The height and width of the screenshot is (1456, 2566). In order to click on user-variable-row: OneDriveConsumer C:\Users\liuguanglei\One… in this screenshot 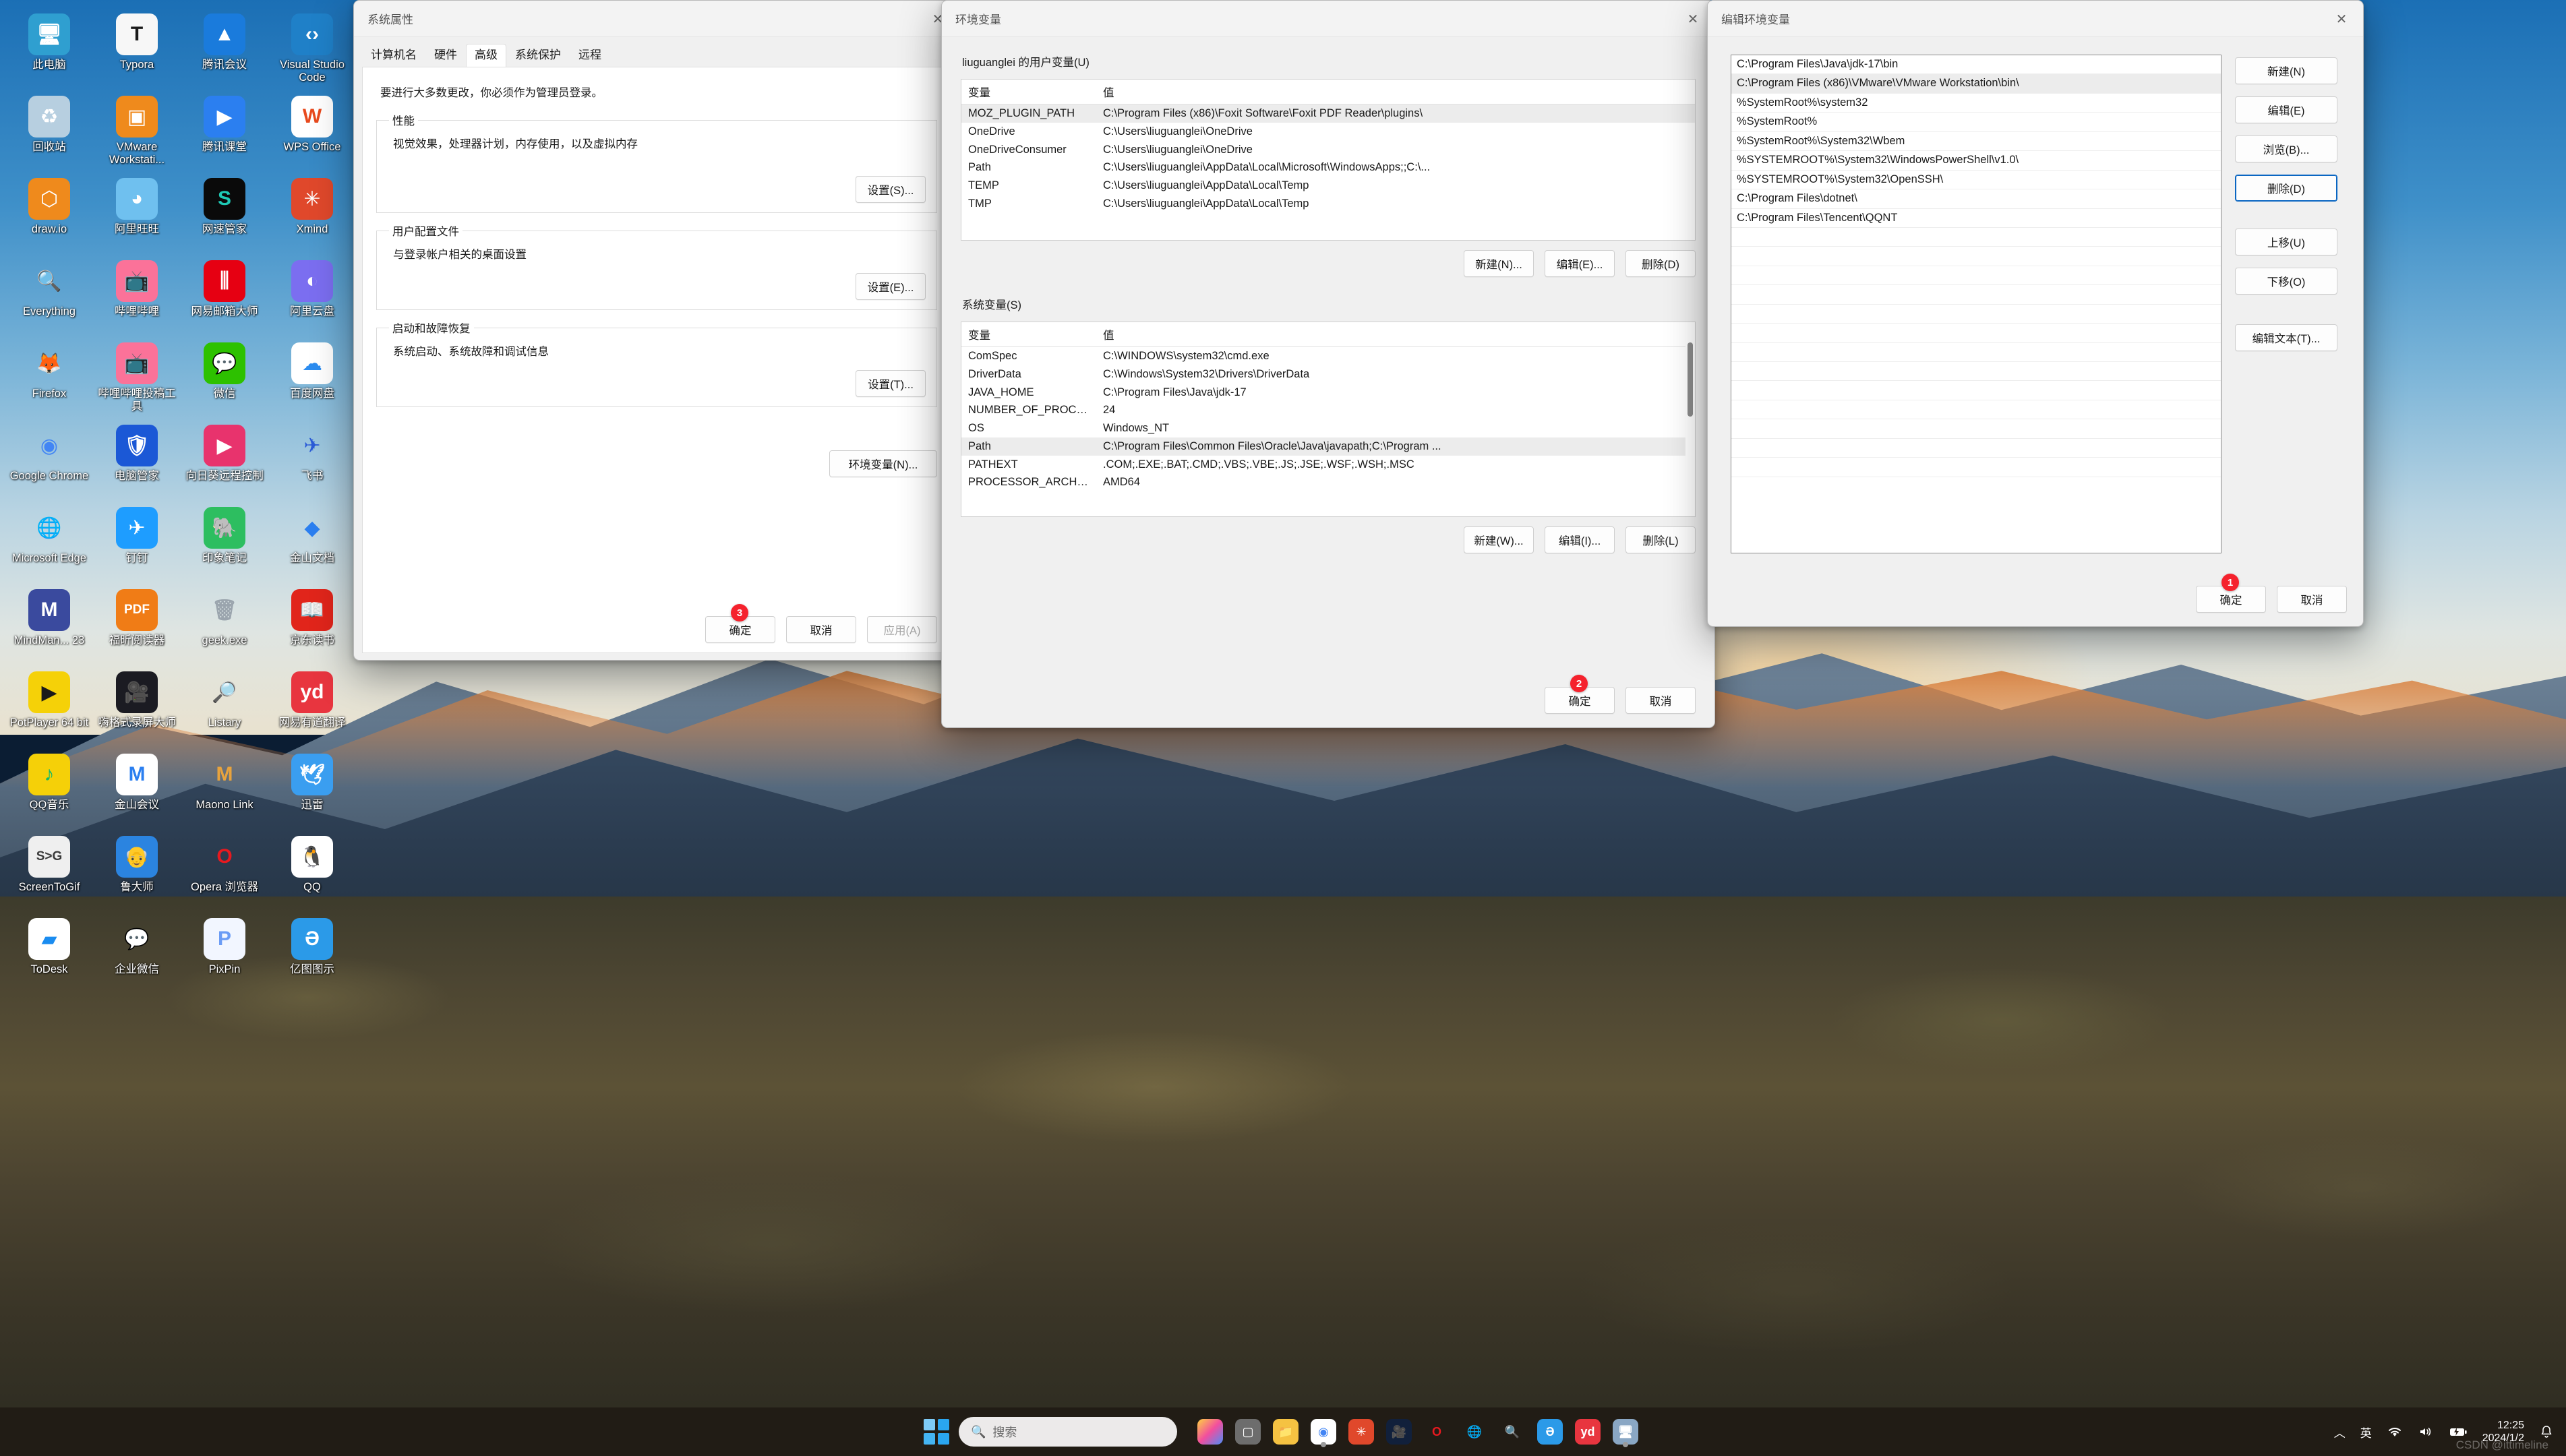, I will do `click(1328, 150)`.